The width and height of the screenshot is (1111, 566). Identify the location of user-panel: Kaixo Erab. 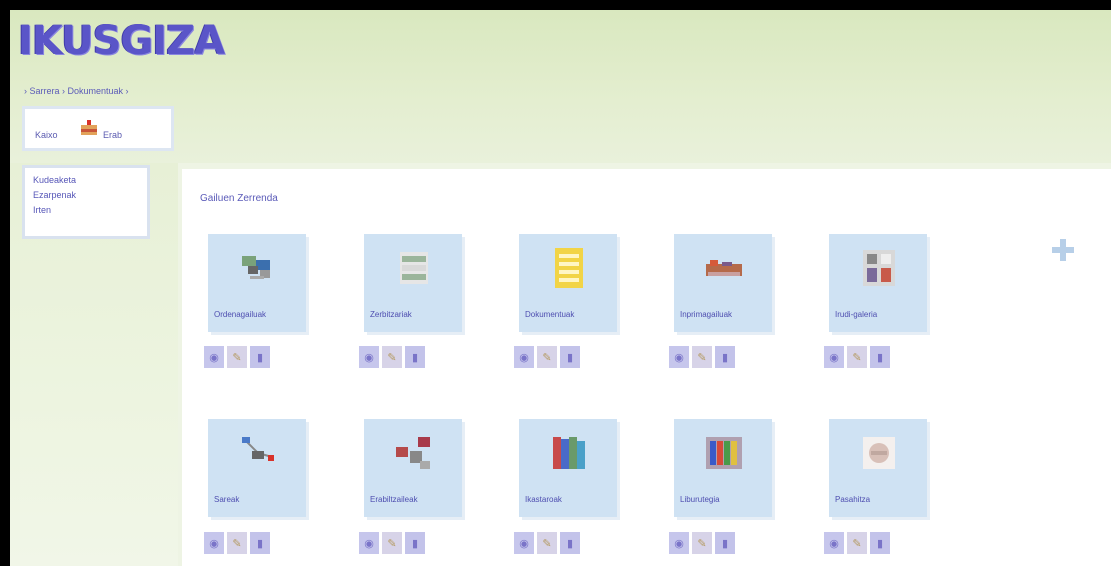
(98, 128).